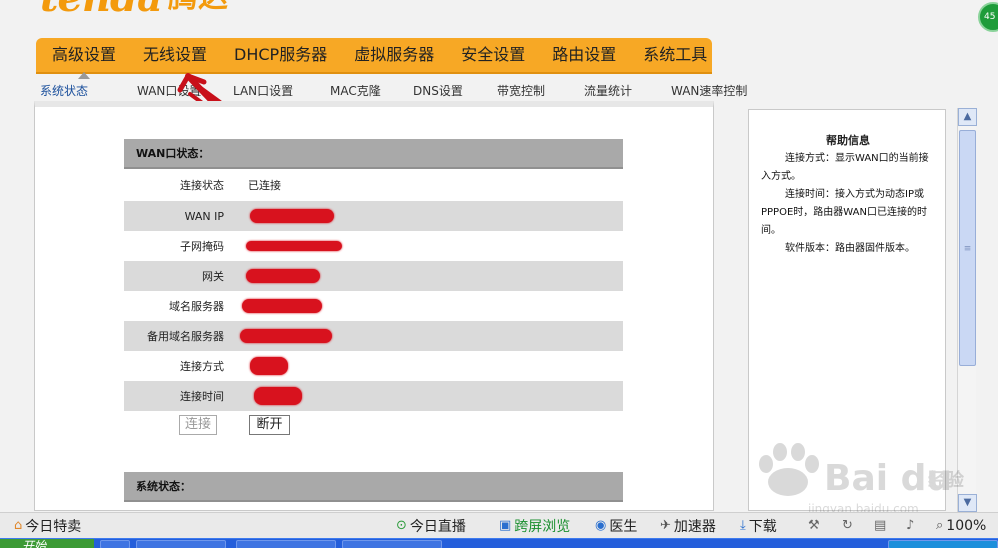  Describe the element at coordinates (967, 117) in the screenshot. I see `scroll-up-button: ▲` at that location.